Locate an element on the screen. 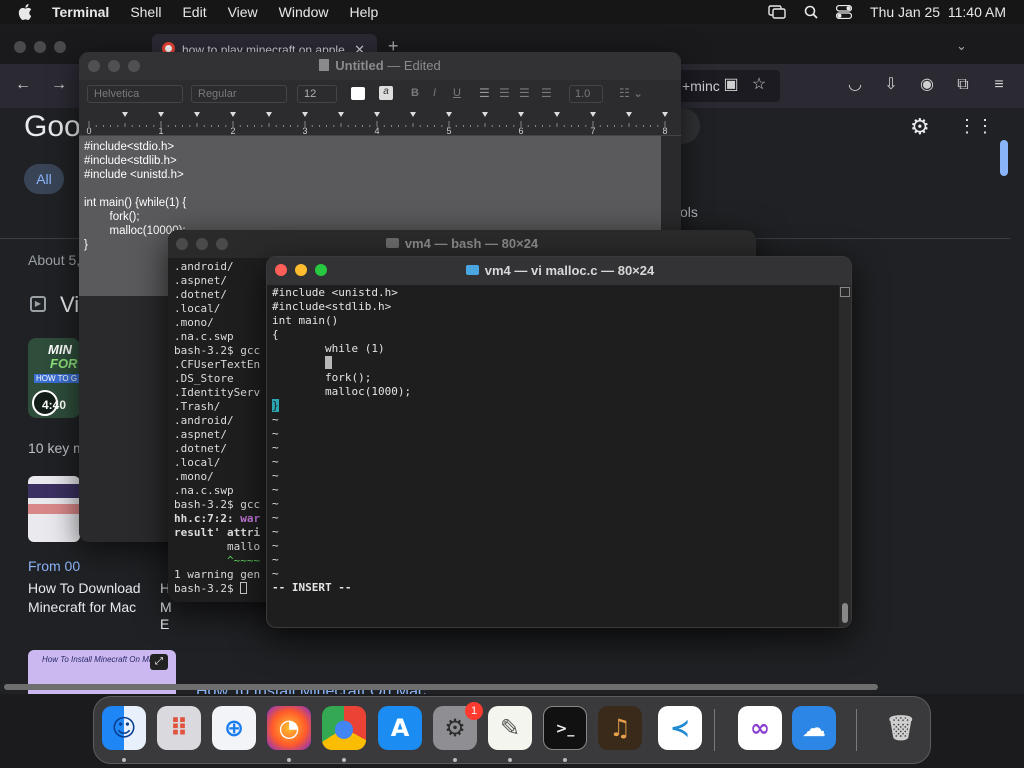 This screenshot has width=1024, height=768. vi-close-button is located at coordinates (281, 270).